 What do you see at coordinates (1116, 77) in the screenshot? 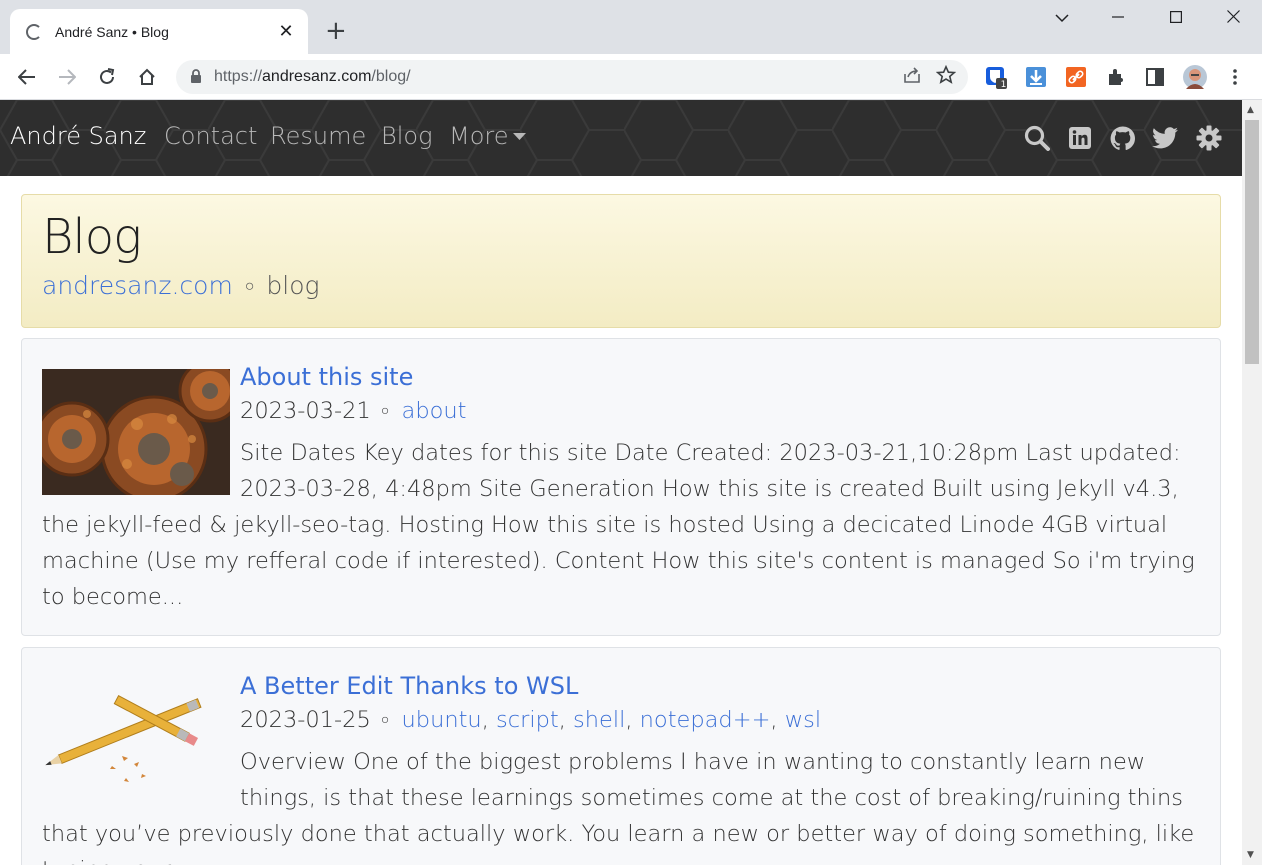
I see `puzzle-extensions-icon` at bounding box center [1116, 77].